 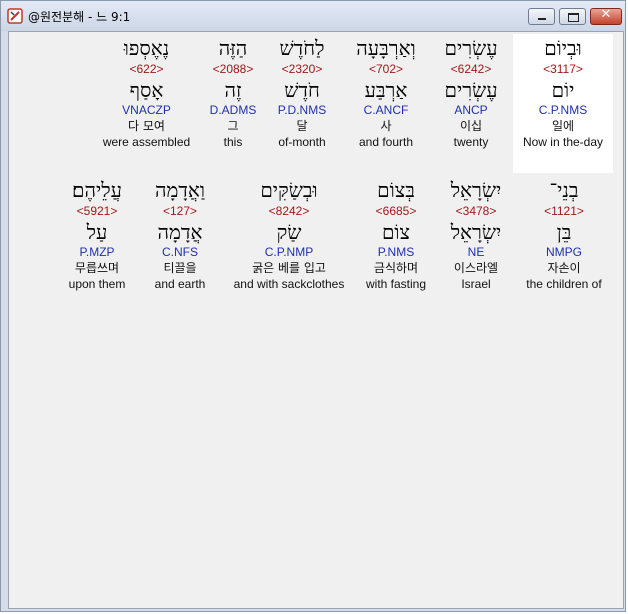 I want to click on grammar-code: NE, so click(x=476, y=252).